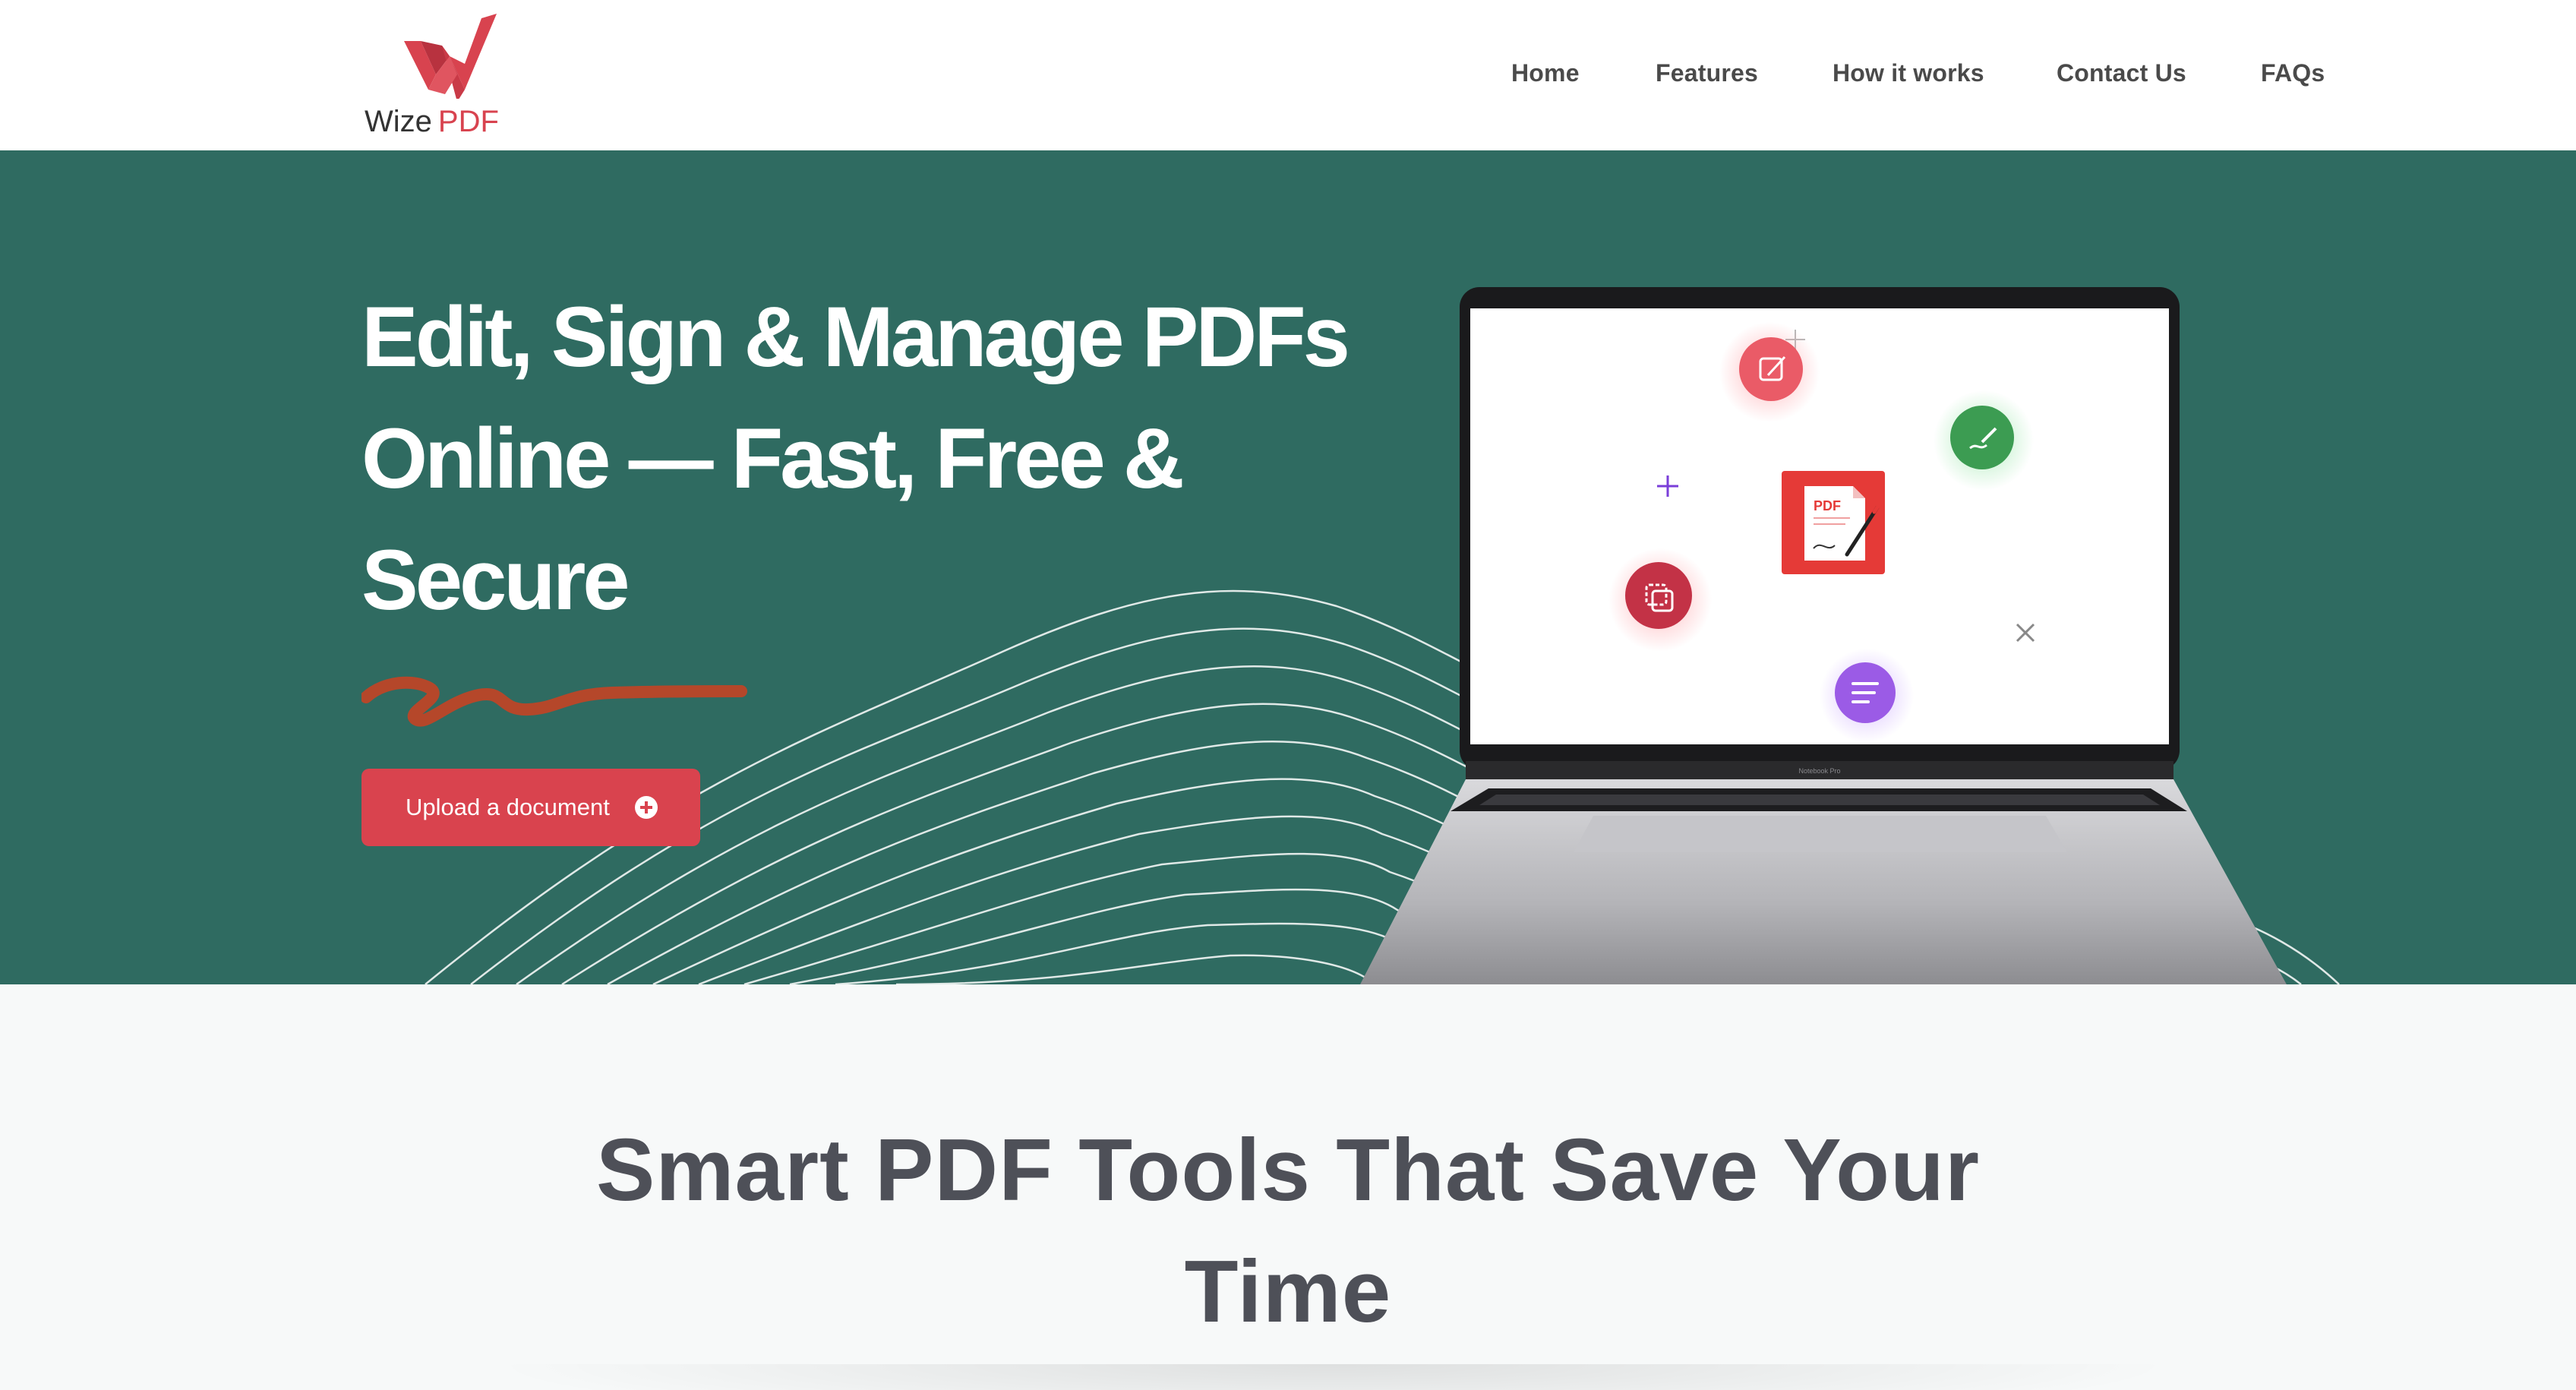  Describe the element at coordinates (1288, 1291) in the screenshot. I see `tools-title-line-2: Time` at that location.